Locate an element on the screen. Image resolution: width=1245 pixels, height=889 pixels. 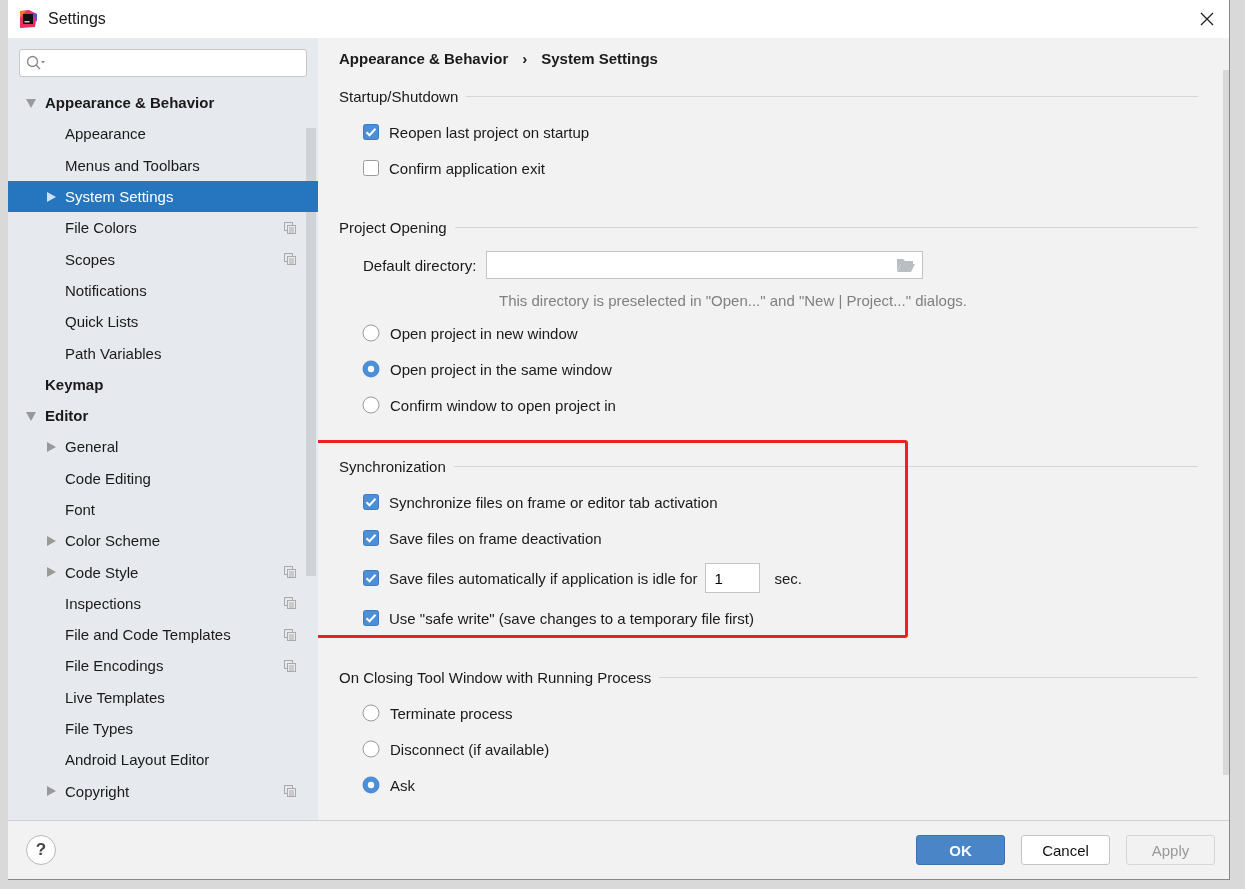
section-title: Project Opening is located at coordinates (393, 227).